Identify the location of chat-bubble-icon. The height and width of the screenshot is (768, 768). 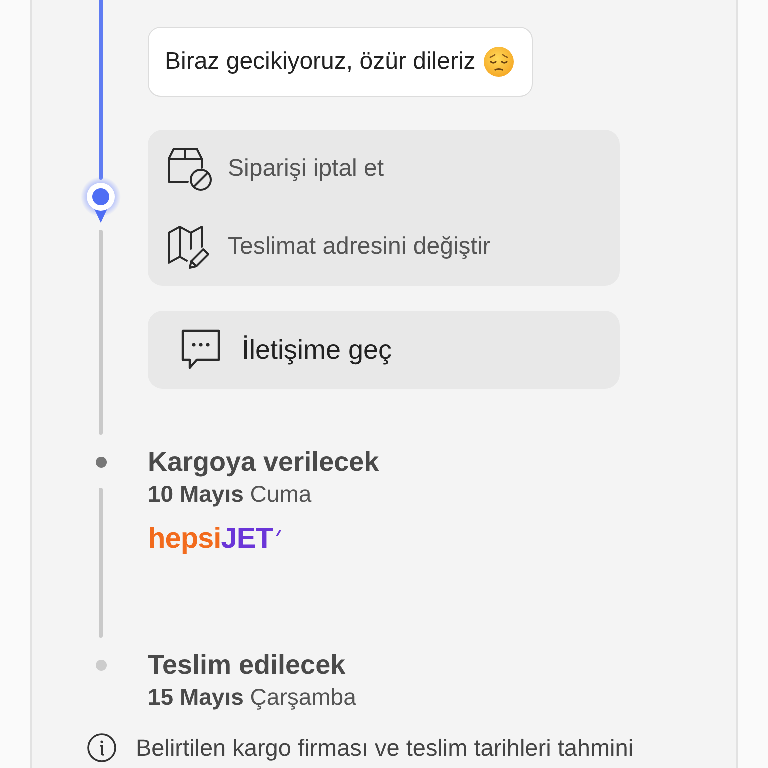
(201, 350).